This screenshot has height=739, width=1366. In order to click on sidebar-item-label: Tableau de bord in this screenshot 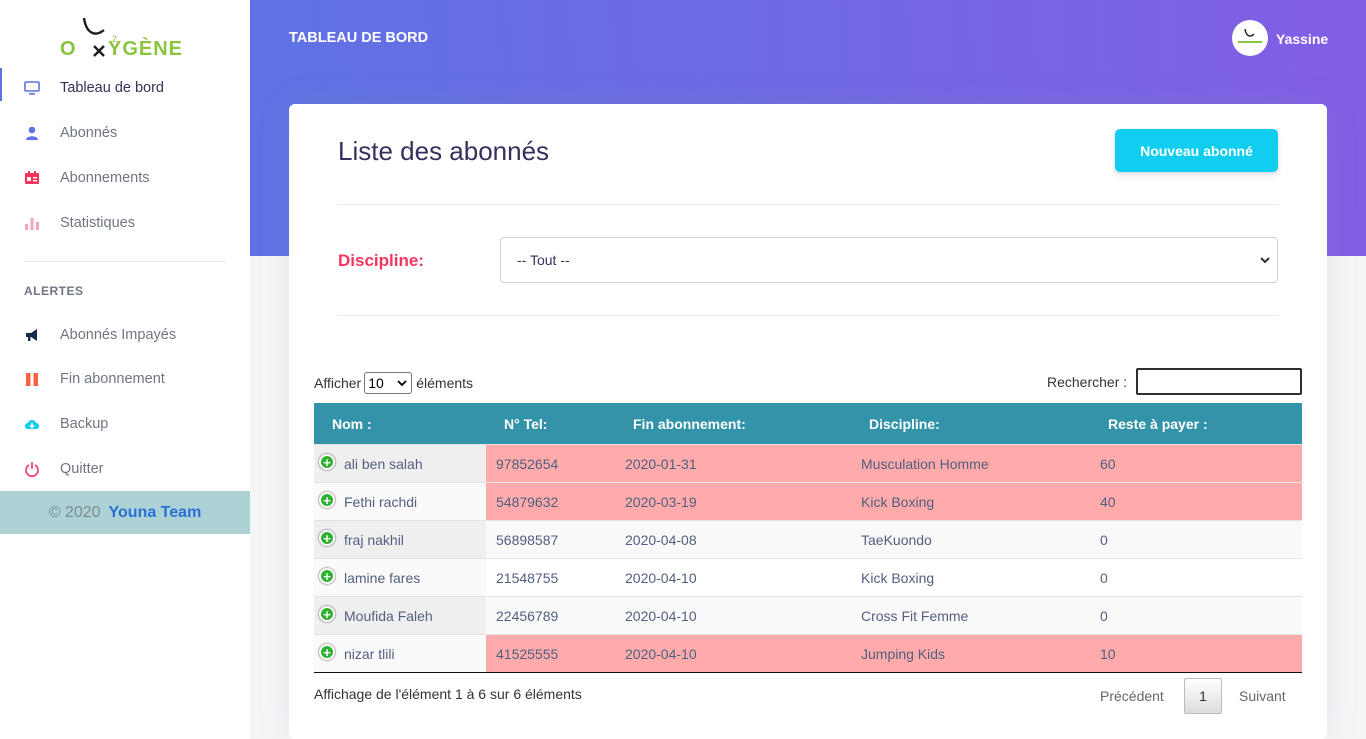, I will do `click(112, 87)`.